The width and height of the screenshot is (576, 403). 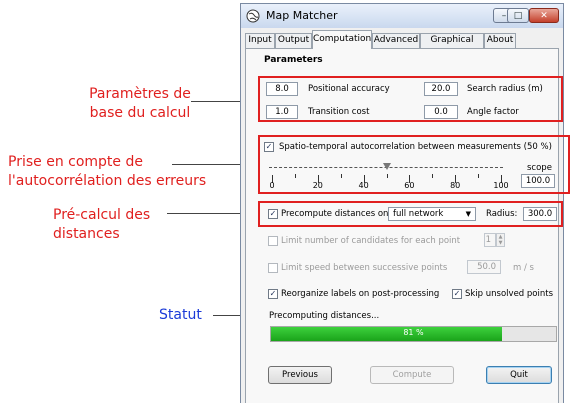 What do you see at coordinates (523, 268) in the screenshot?
I see `limit-speed-unit: m / s` at bounding box center [523, 268].